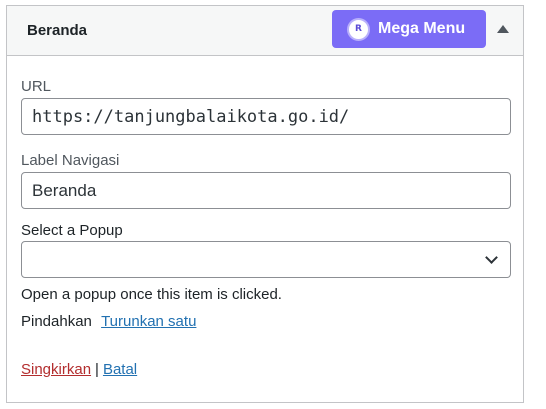 The height and width of the screenshot is (409, 546). I want to click on move-label: Pindahkan, so click(56, 321).